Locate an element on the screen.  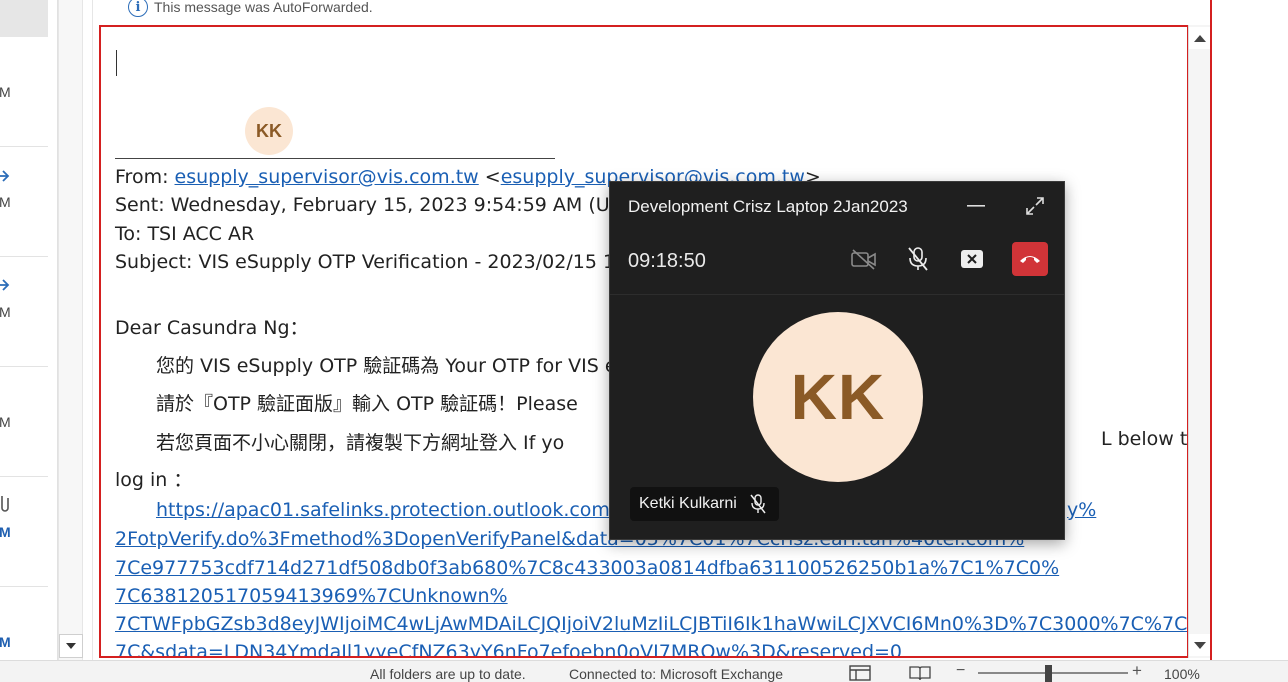
participant-name: Ketki Kulkarni is located at coordinates (688, 503).